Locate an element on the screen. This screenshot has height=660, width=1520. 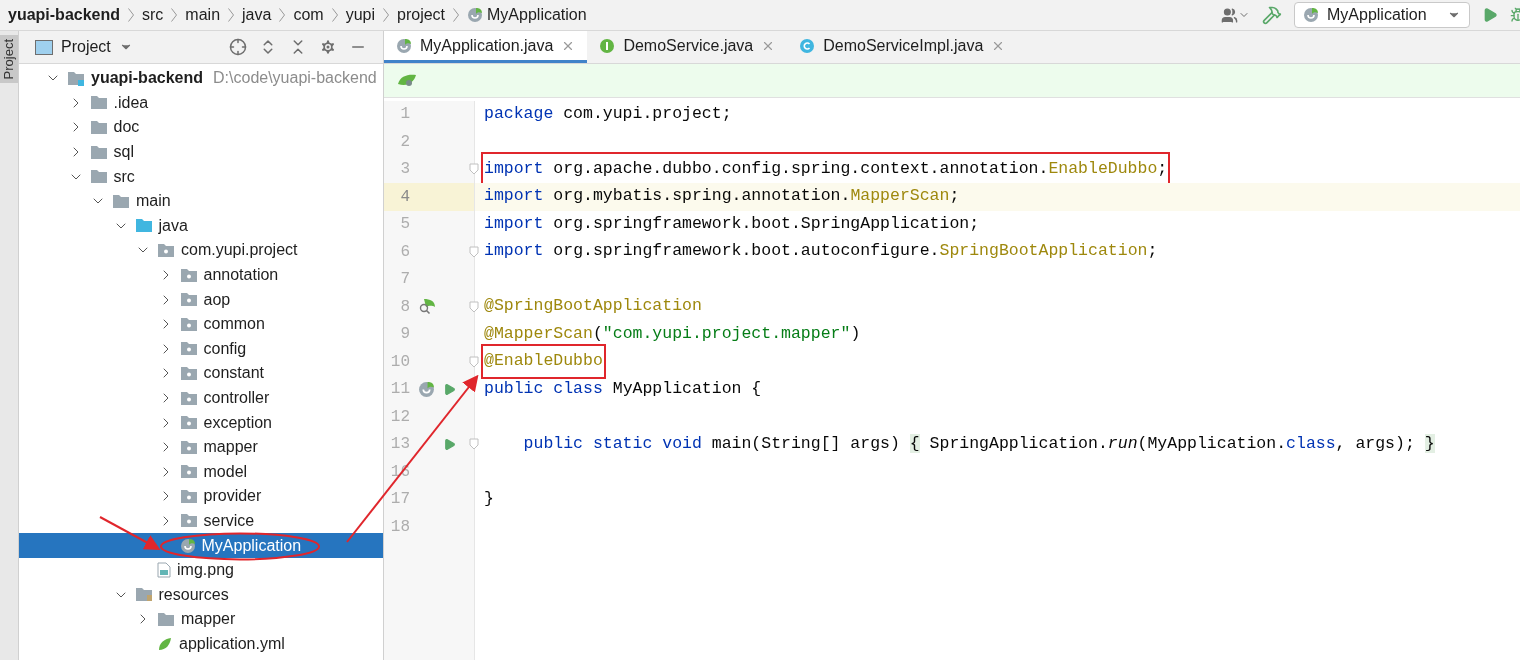
tree-item: common is located at coordinates (201, 324).